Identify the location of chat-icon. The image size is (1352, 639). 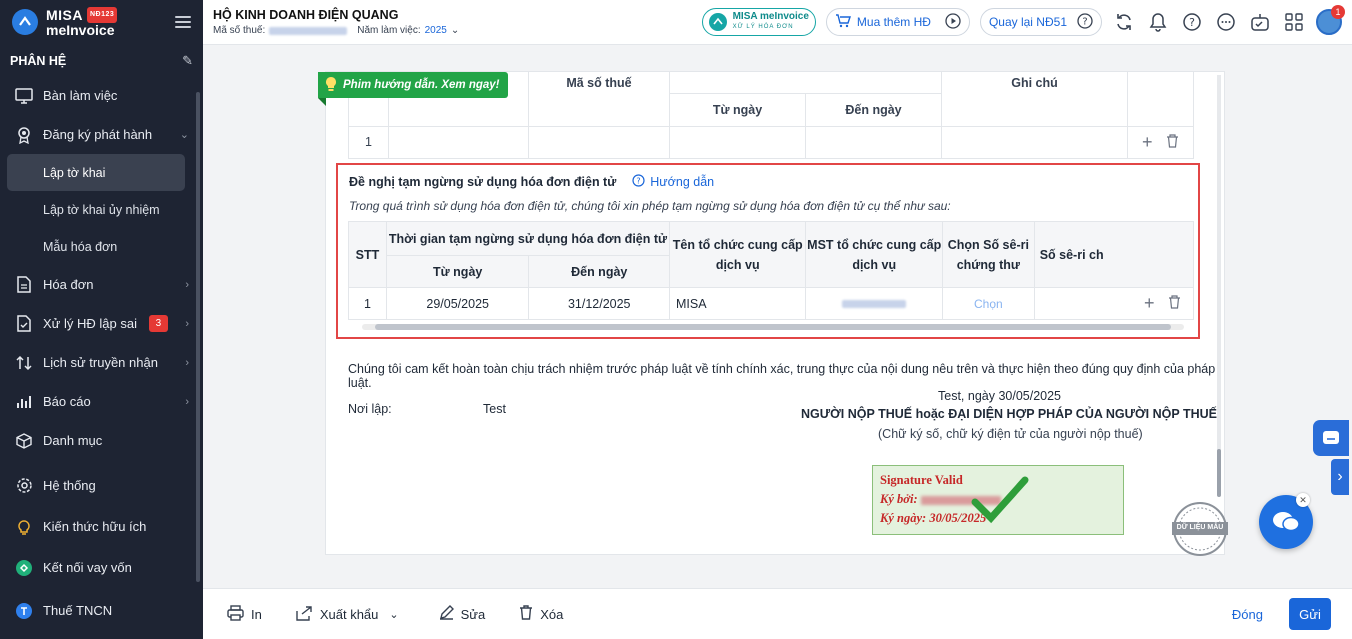
(1331, 437).